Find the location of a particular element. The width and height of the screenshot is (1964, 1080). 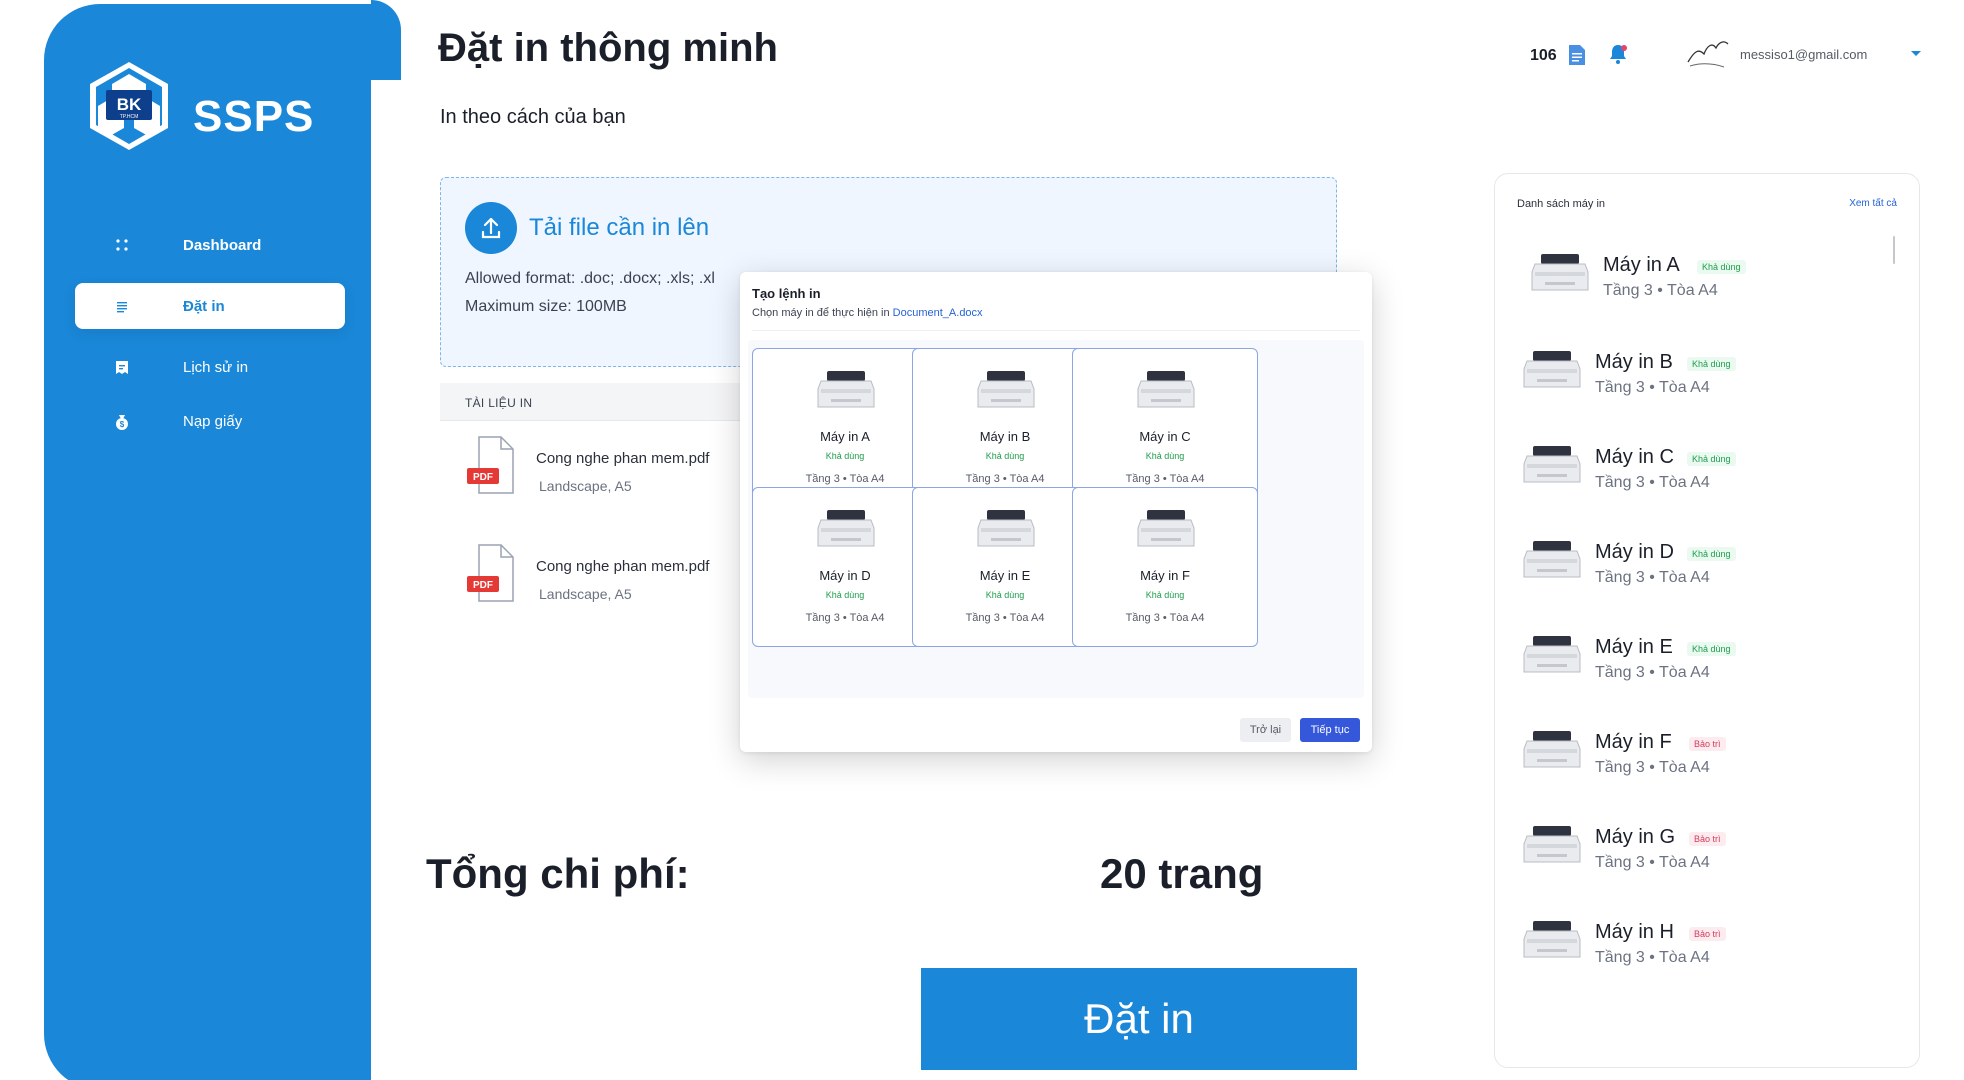

continue-button: Tiếp tục is located at coordinates (1330, 730).